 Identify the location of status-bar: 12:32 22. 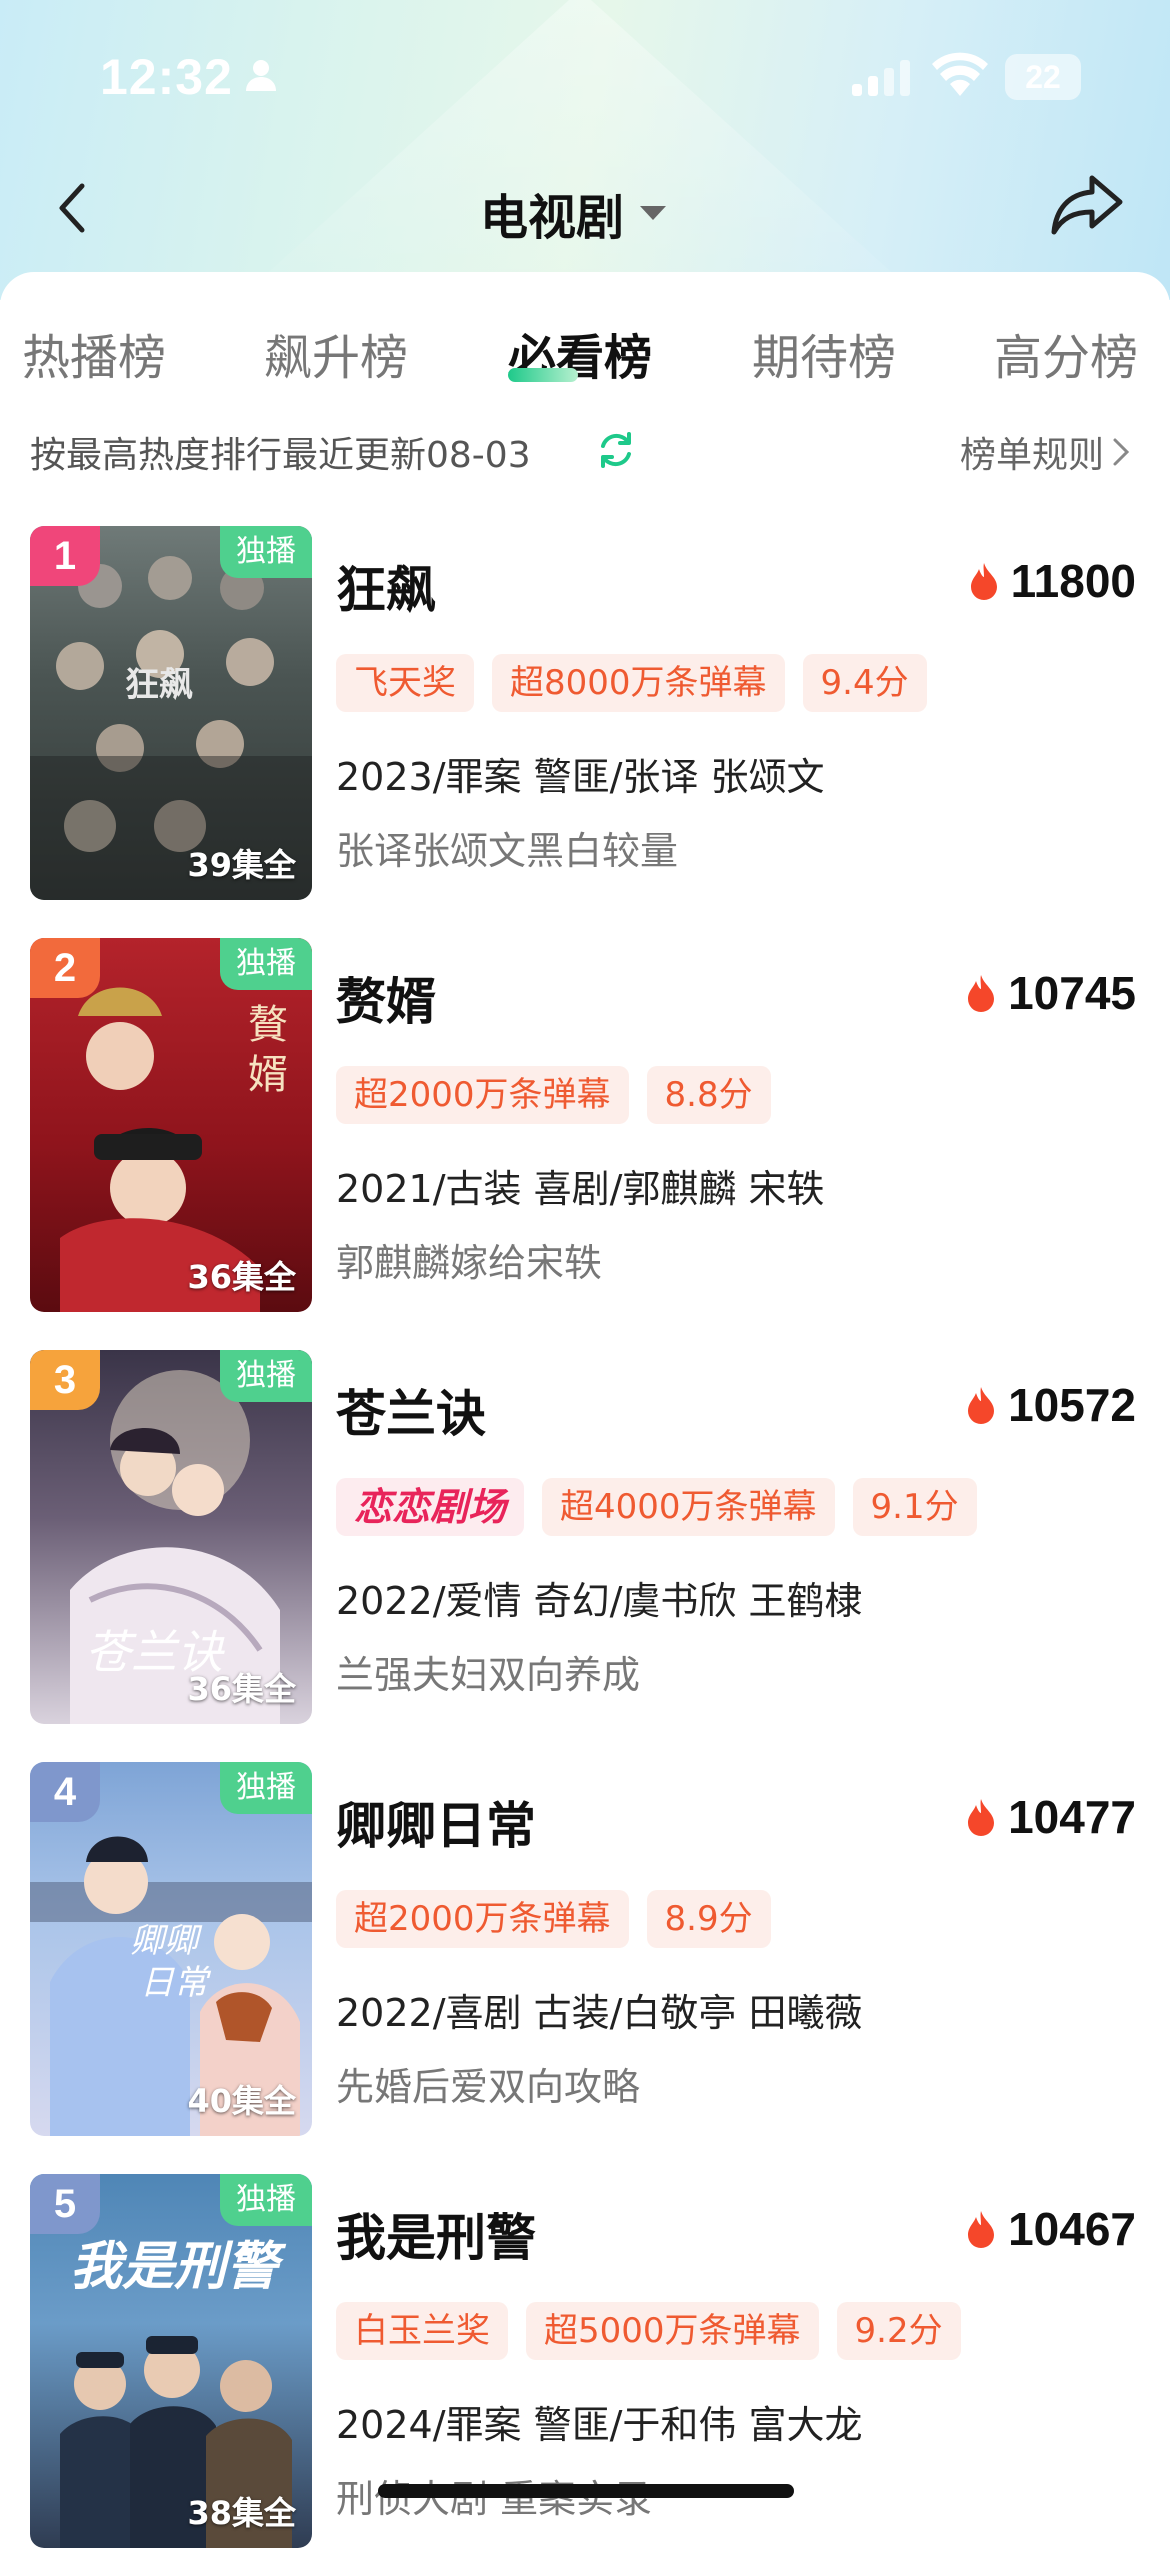
(585, 75).